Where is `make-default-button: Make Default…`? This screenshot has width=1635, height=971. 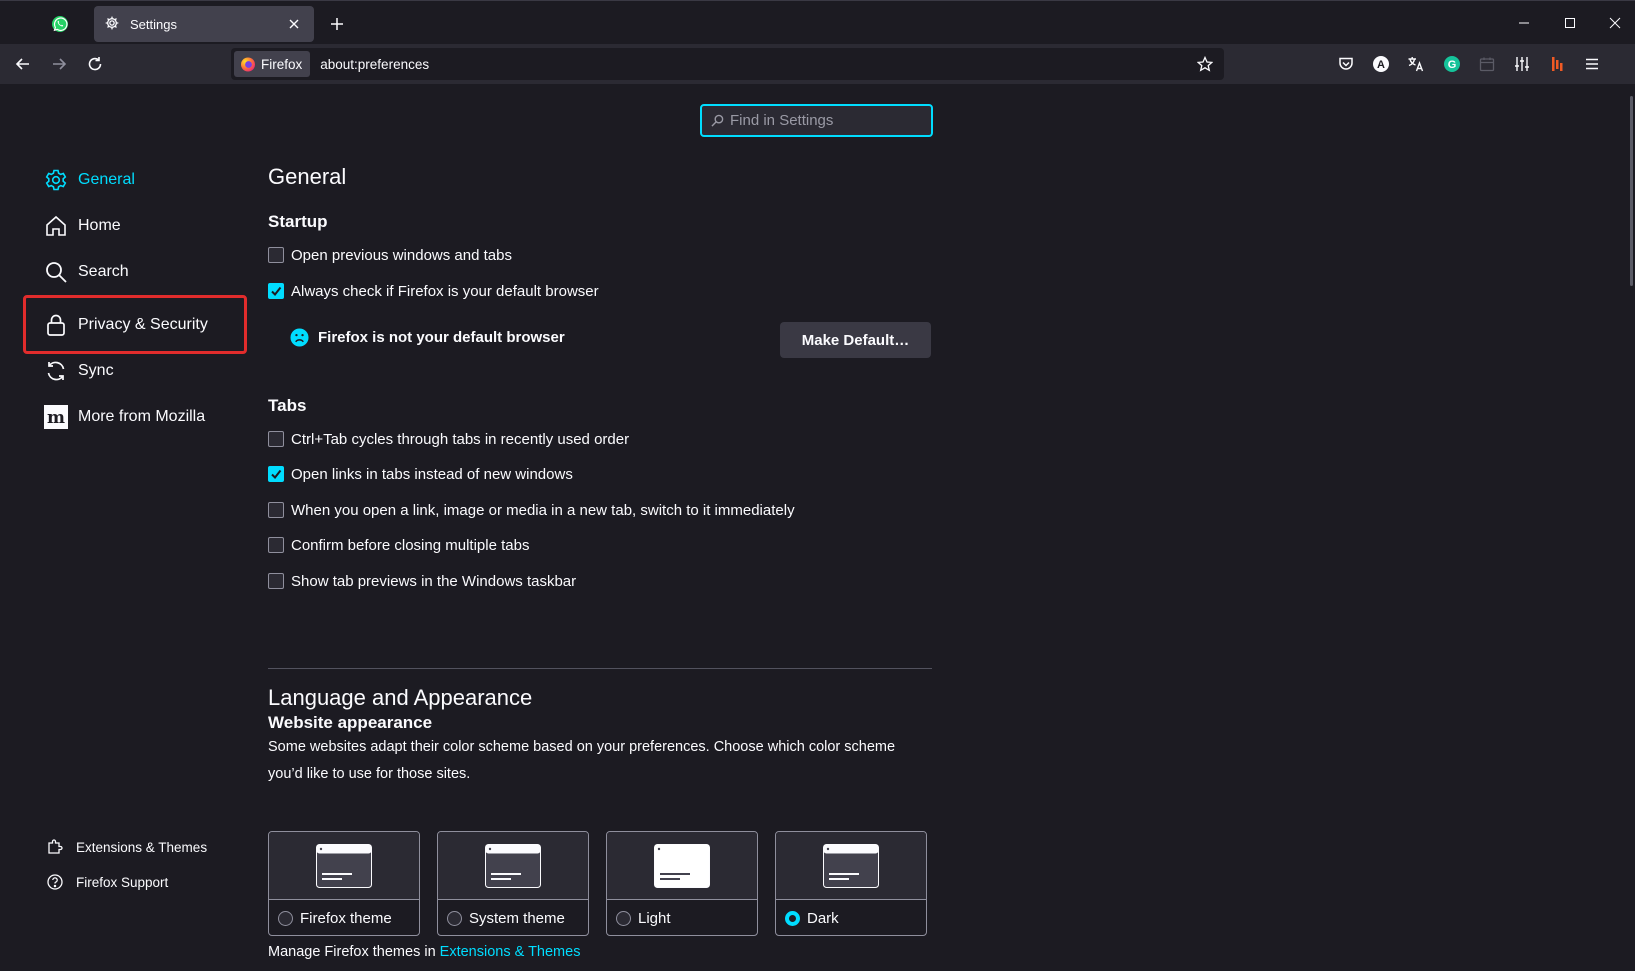
make-default-button: Make Default… is located at coordinates (855, 340).